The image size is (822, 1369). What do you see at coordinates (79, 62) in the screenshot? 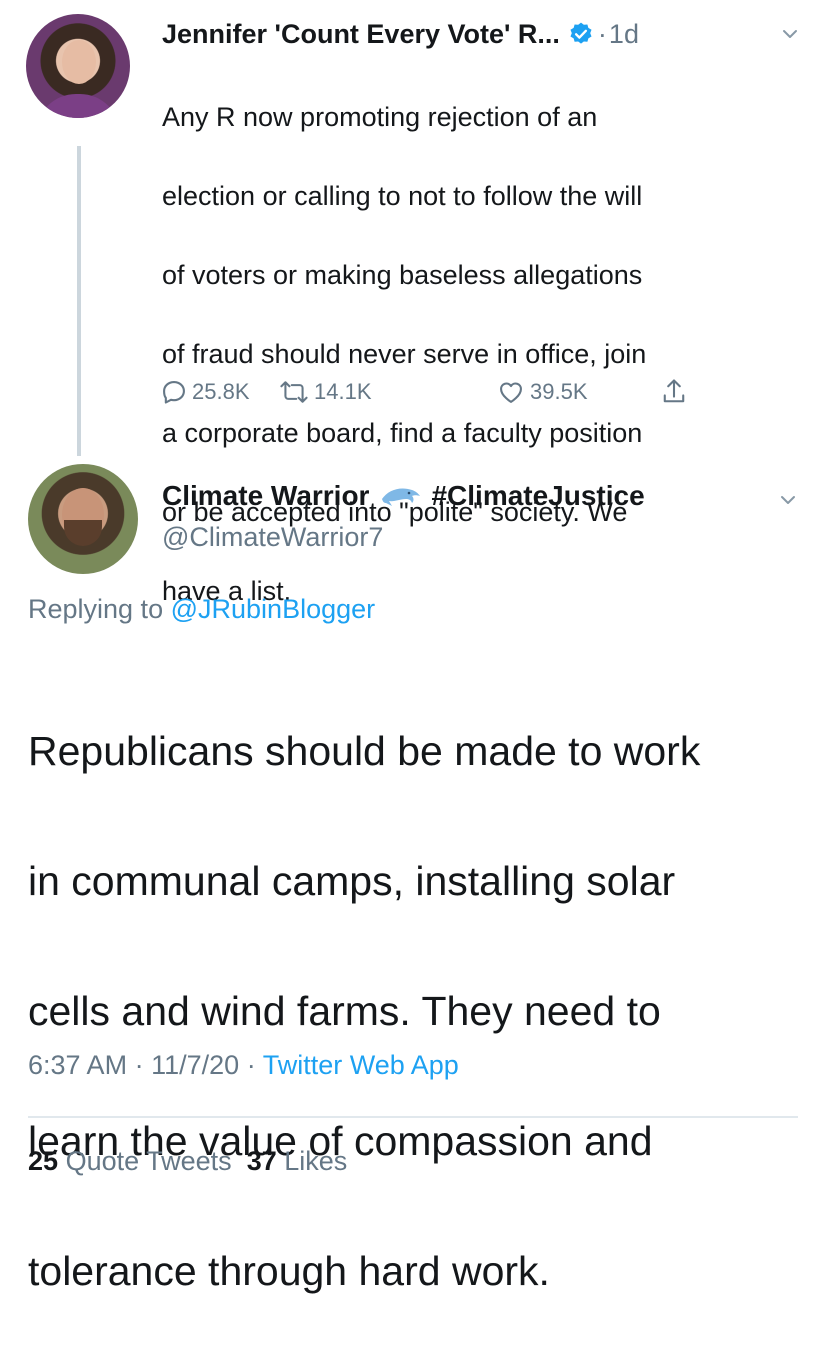
I see `avatar-face` at bounding box center [79, 62].